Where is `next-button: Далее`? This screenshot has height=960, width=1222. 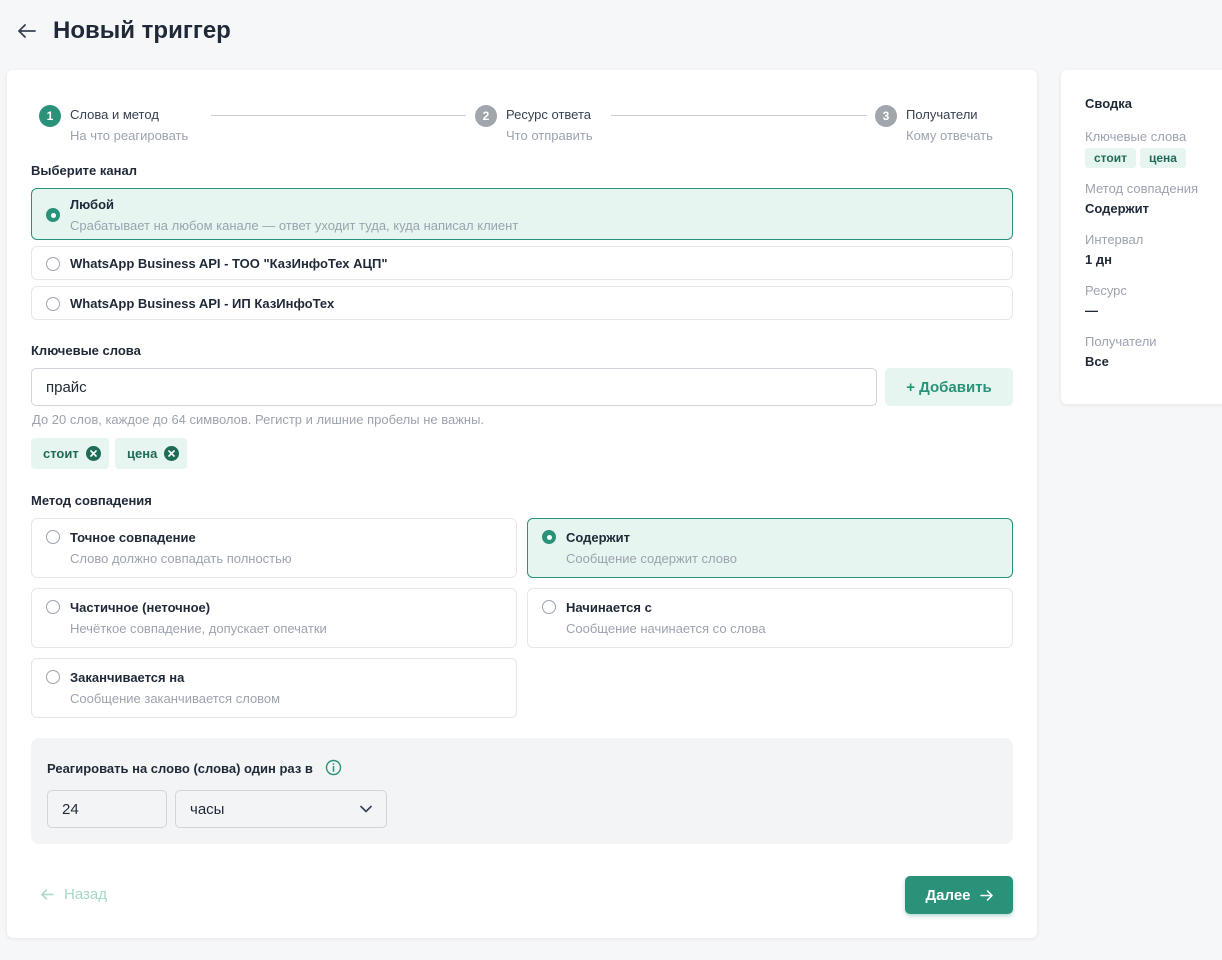
next-button: Далее is located at coordinates (959, 895).